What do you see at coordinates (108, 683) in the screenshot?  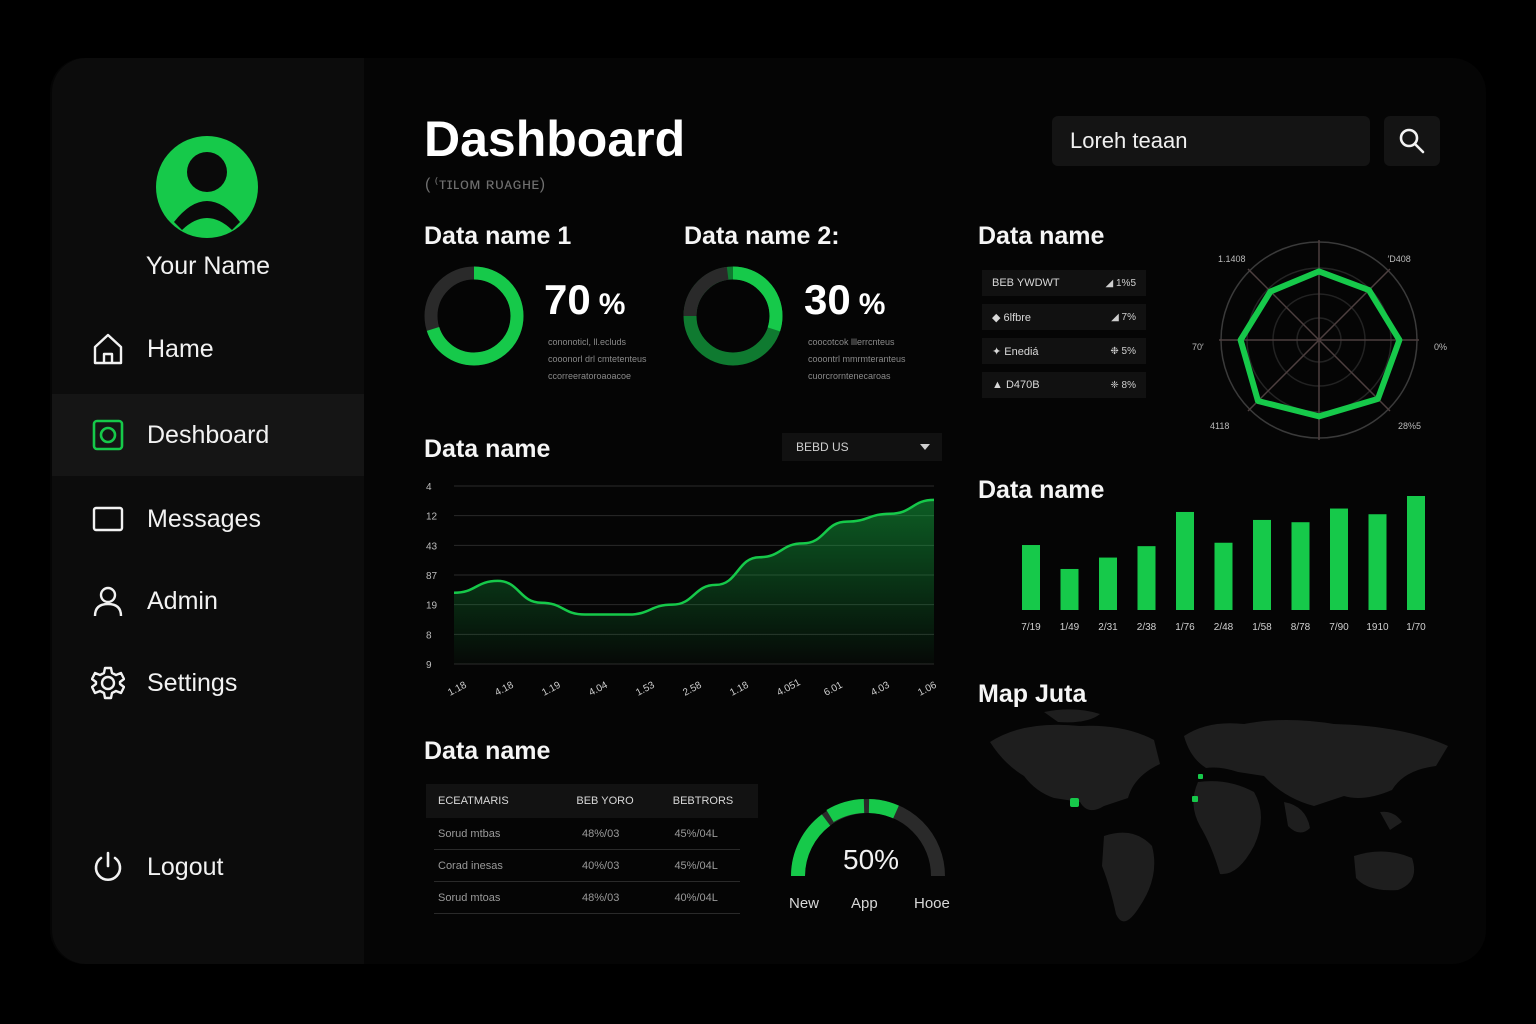 I see `gear-icon` at bounding box center [108, 683].